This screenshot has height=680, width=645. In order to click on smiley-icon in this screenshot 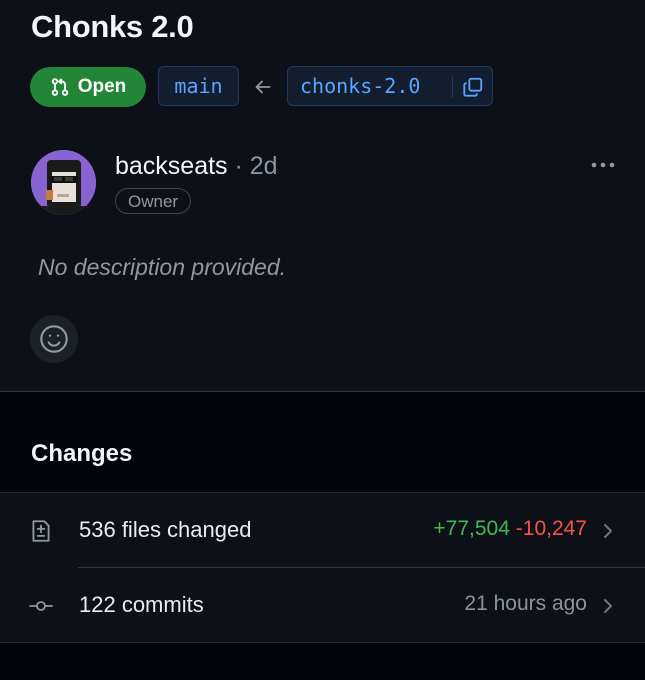, I will do `click(54, 339)`.